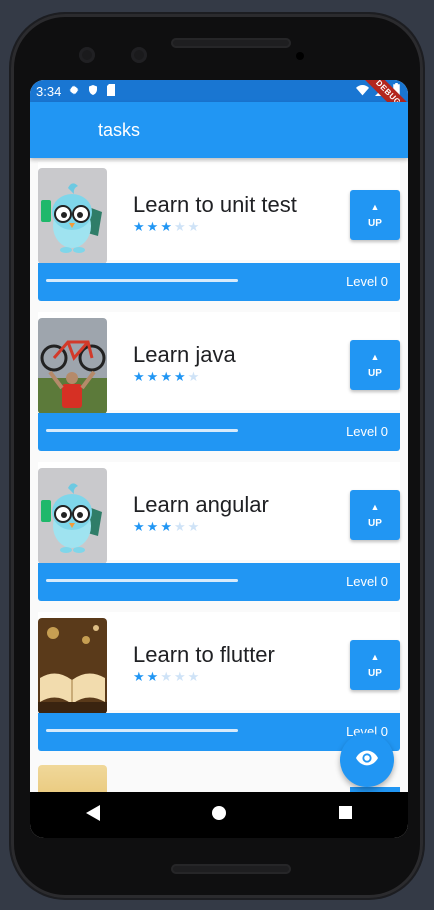 The height and width of the screenshot is (910, 434). I want to click on status-time: 3:34, so click(49, 91).